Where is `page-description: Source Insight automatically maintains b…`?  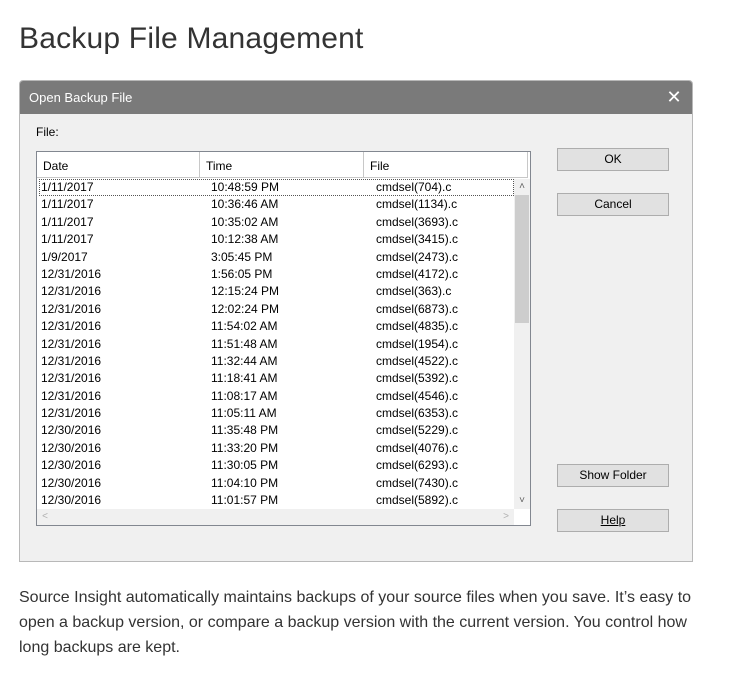
page-description: Source Insight automatically maintains b… is located at coordinates (355, 622).